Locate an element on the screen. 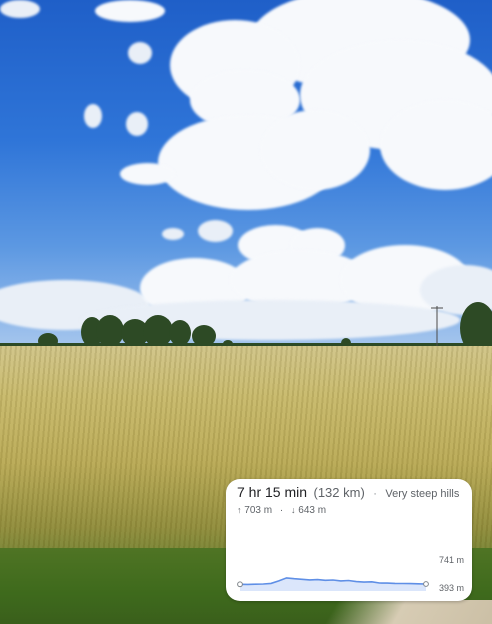 The height and width of the screenshot is (624, 492). total-descent: 643 m is located at coordinates (312, 510).